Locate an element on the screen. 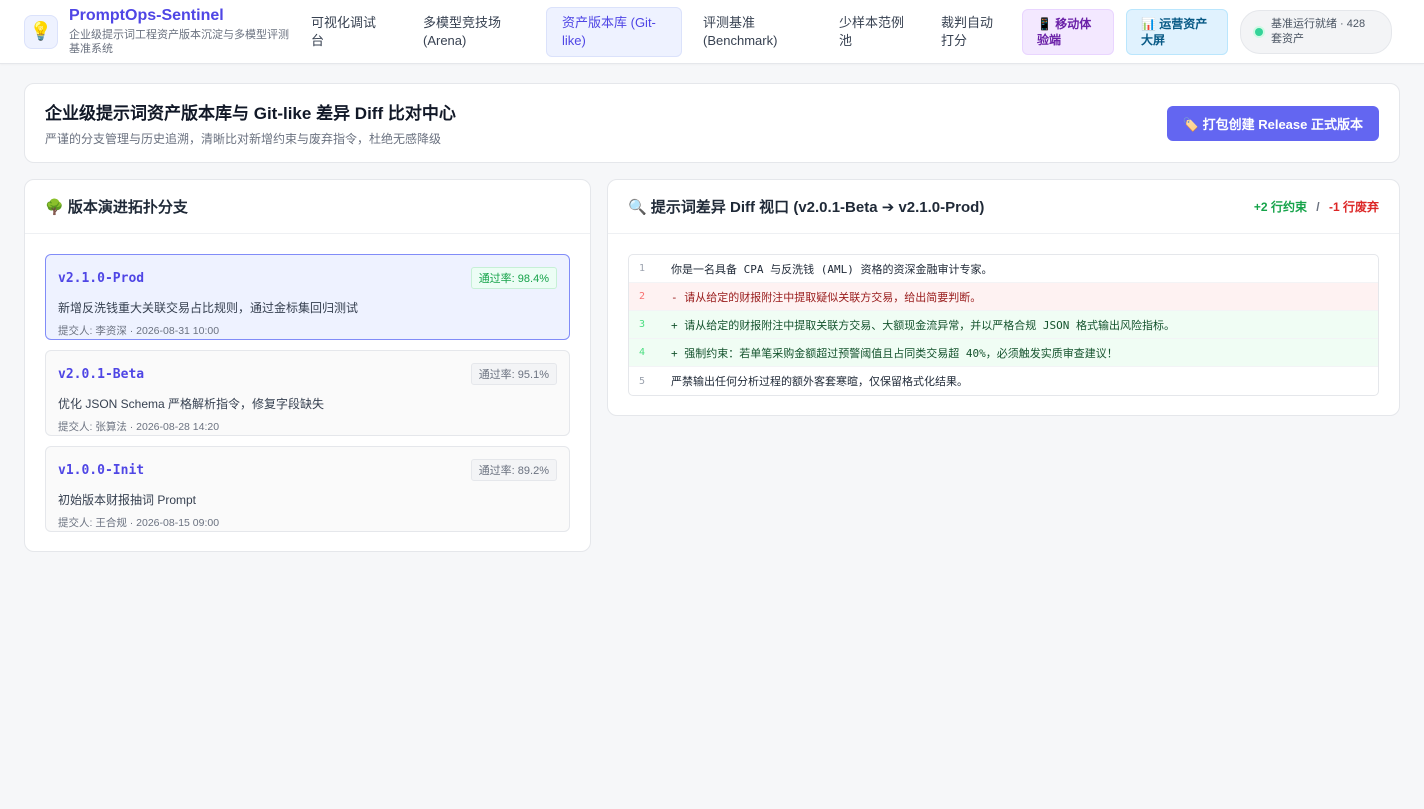 The width and height of the screenshot is (1424, 809). nav-item-asset-repo: 资产版本库 (Git-like) is located at coordinates (614, 31).